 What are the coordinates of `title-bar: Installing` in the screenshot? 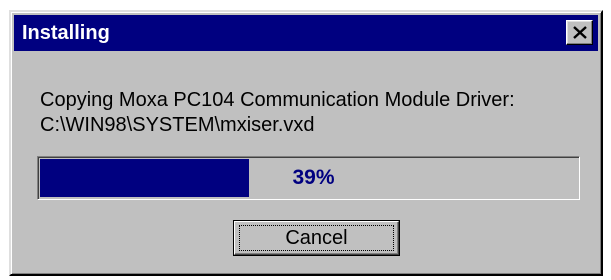 It's located at (306, 33).